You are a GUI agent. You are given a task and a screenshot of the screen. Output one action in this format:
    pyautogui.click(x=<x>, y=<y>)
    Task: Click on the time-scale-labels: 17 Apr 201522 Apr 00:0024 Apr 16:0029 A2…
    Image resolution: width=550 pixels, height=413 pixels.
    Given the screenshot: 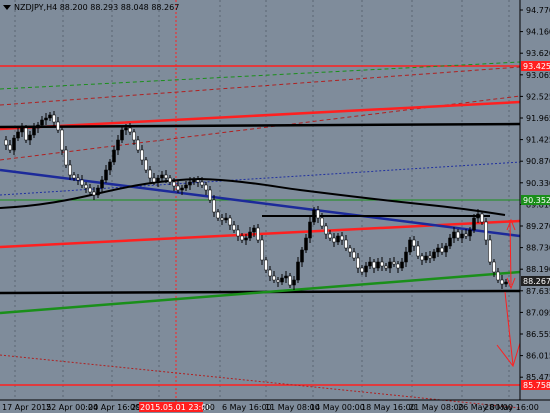 What is the action you would take?
    pyautogui.click(x=270, y=407)
    